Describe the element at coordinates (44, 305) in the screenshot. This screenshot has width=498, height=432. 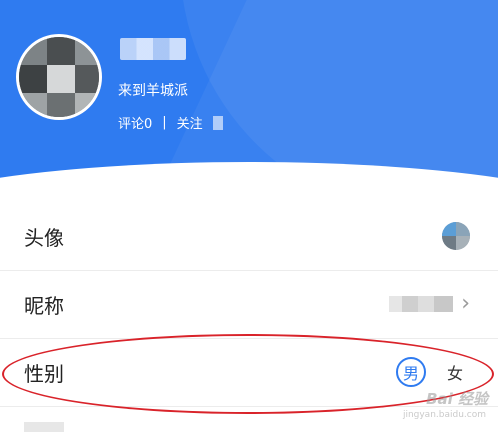
I see `nickname-label: 昵称` at that location.